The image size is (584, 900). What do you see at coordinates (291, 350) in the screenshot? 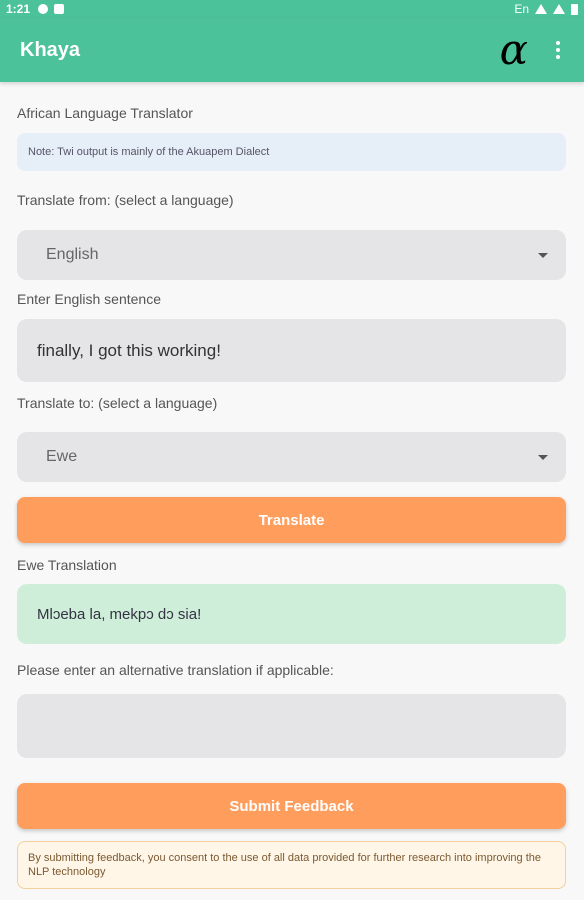
I see `sentence-input: finally, I got this working!` at bounding box center [291, 350].